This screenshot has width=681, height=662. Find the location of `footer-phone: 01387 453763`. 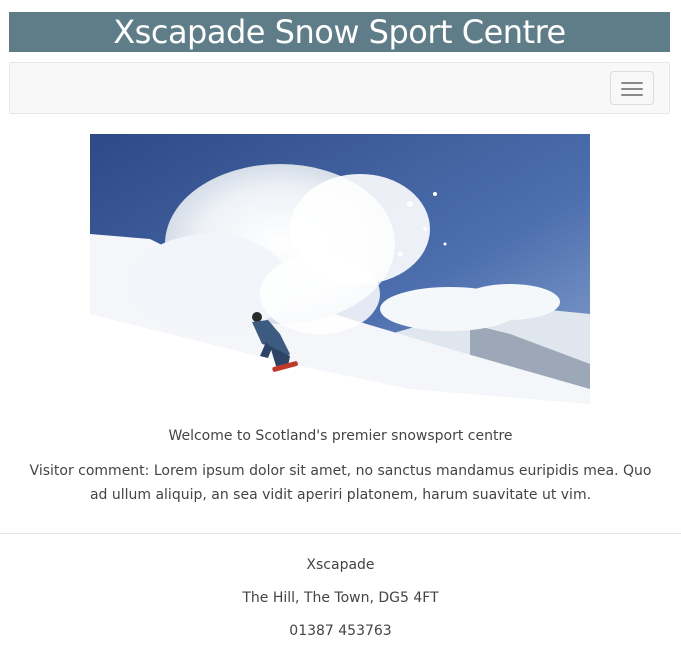

footer-phone: 01387 453763 is located at coordinates (340, 631).